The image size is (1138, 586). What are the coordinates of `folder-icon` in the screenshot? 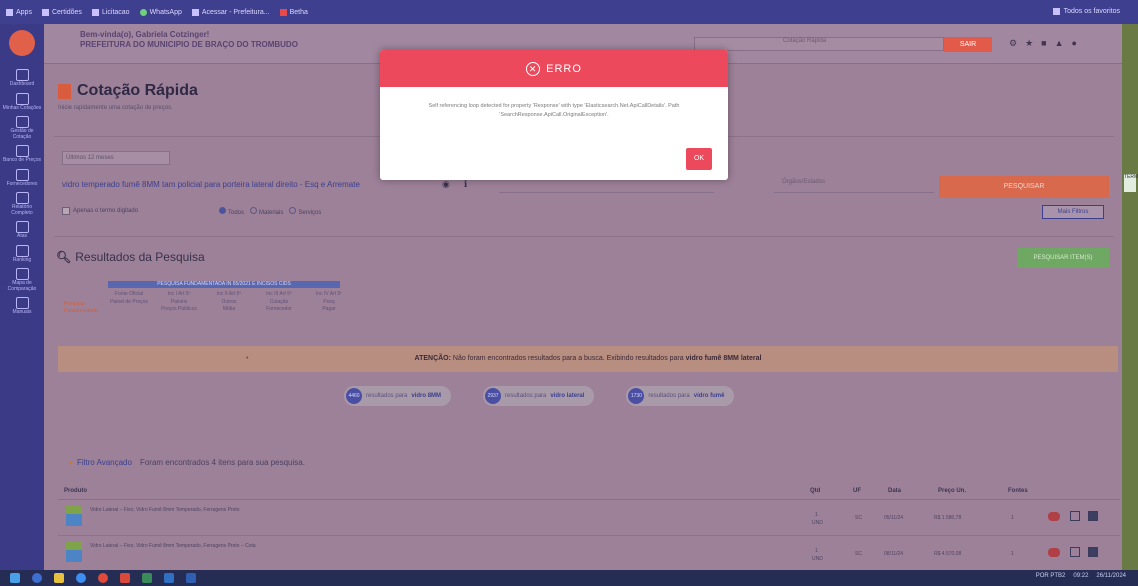 It's located at (1056, 11).